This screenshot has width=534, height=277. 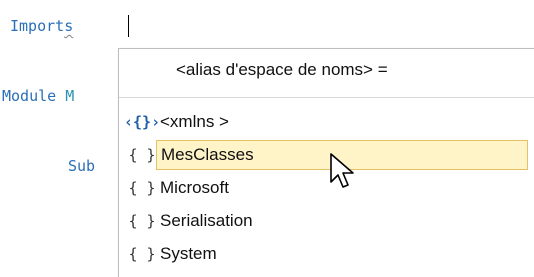 I want to click on sub-keyword: Sub, so click(x=82, y=166).